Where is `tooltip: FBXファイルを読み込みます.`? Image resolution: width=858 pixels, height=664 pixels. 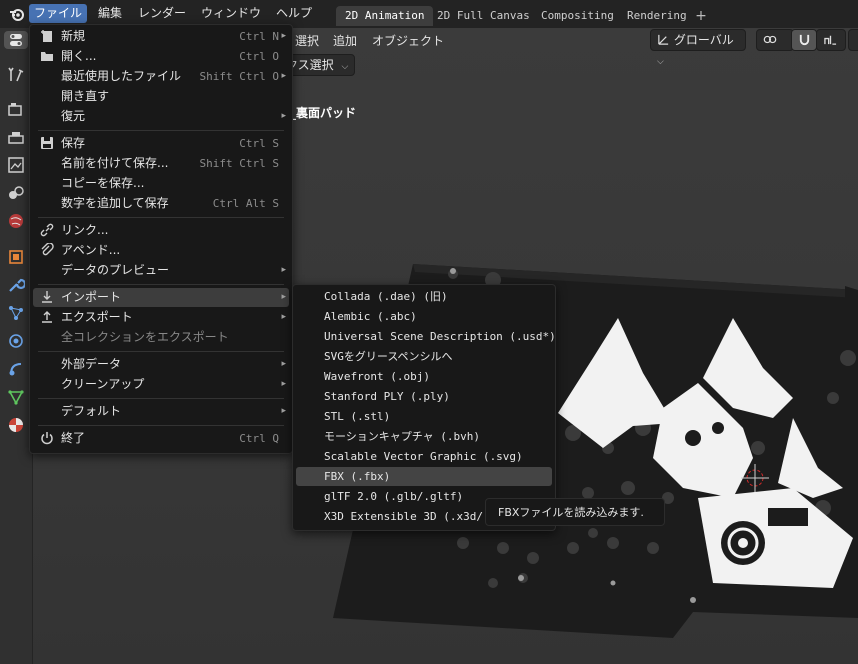 tooltip: FBXファイルを読み込みます. is located at coordinates (575, 512).